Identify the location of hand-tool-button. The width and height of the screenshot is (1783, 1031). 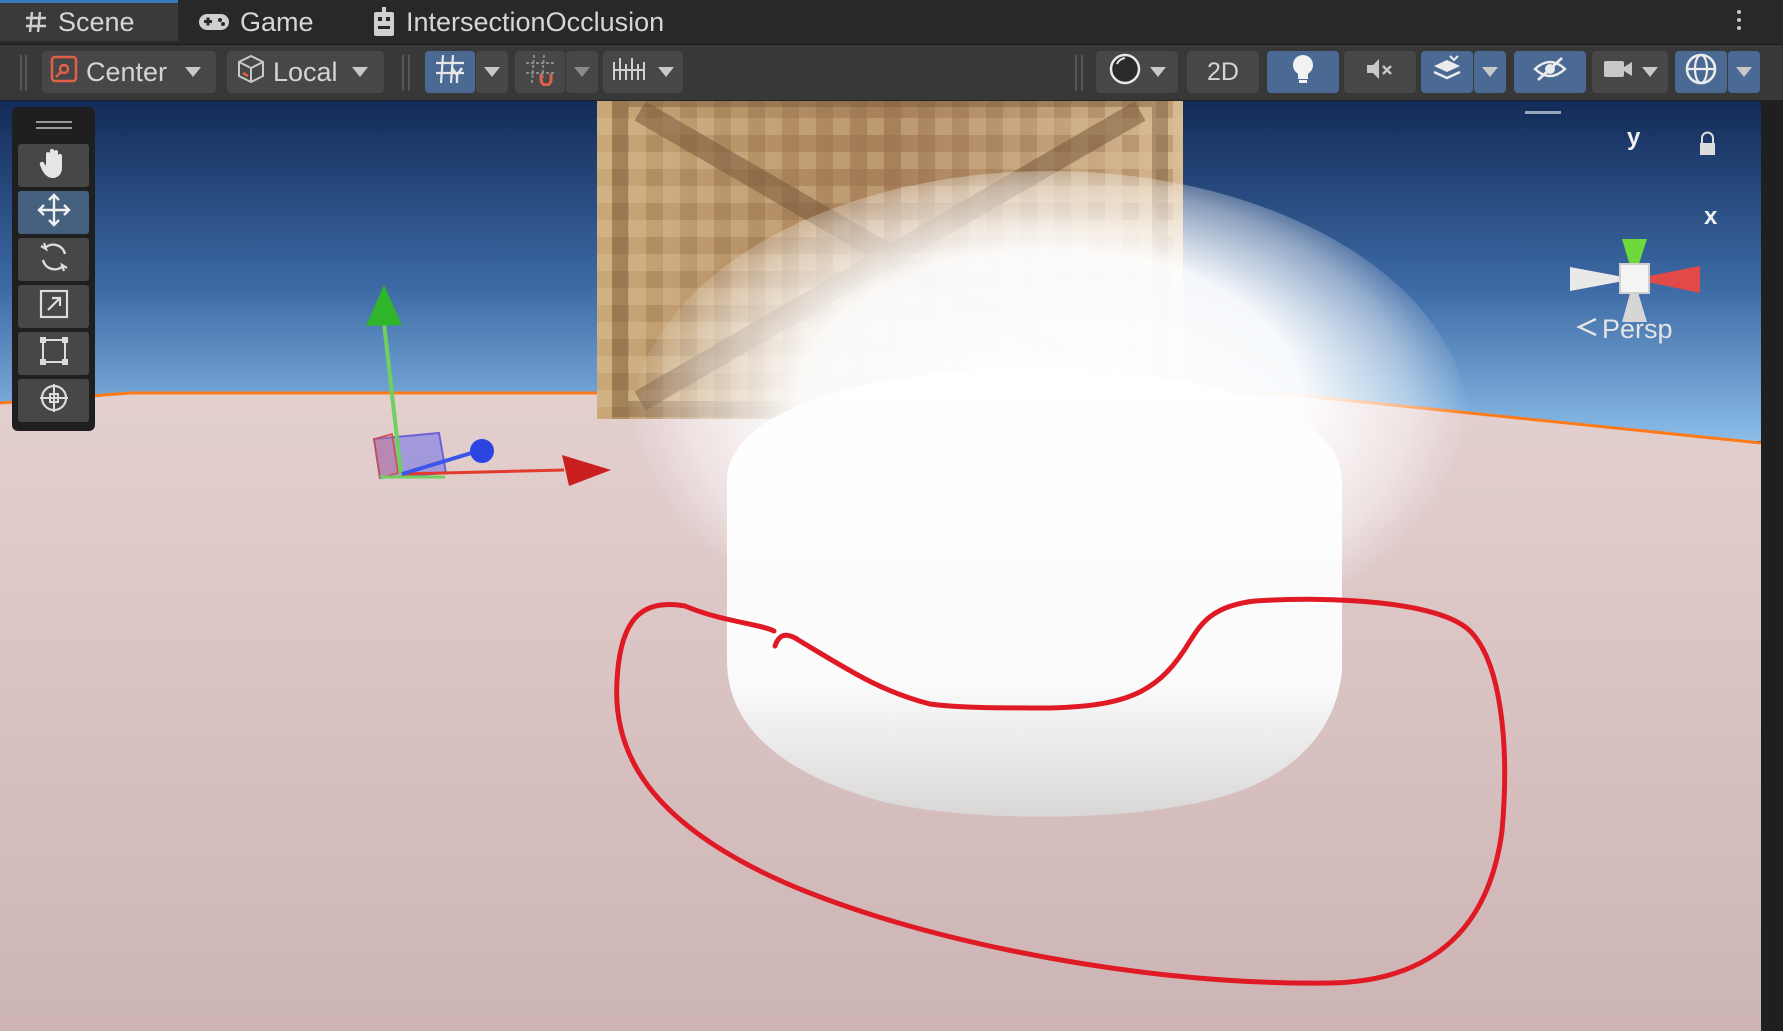
(53, 165).